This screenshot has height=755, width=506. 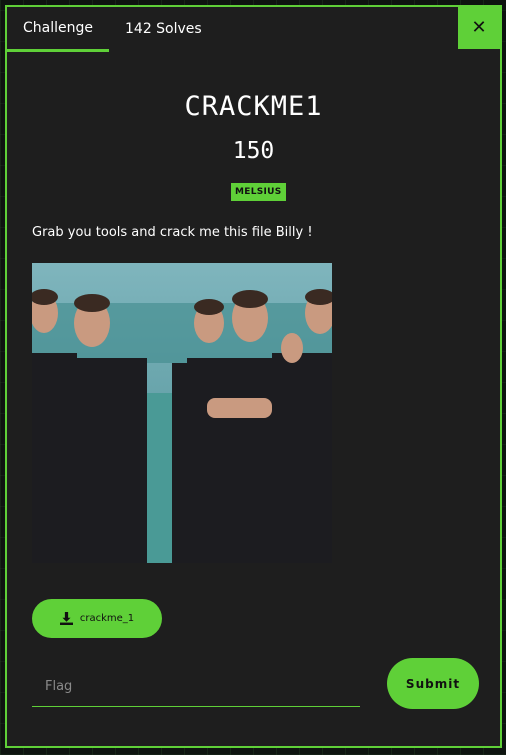 I want to click on download-file-button: crackme_1, so click(x=97, y=618).